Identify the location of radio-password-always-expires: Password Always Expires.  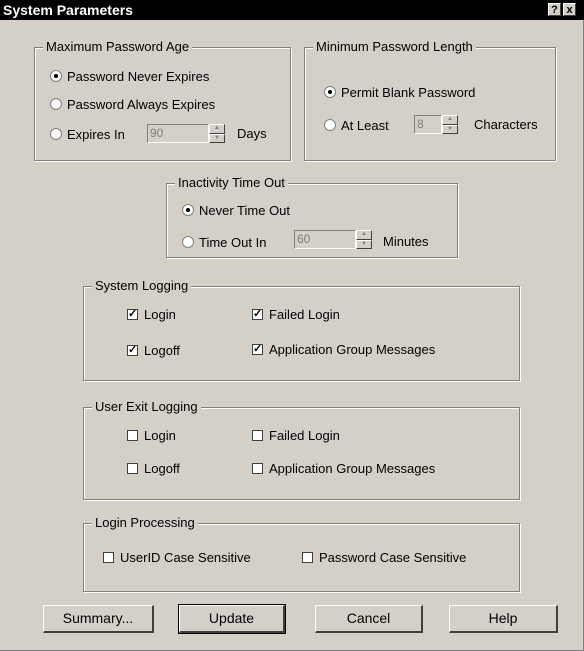
(132, 104).